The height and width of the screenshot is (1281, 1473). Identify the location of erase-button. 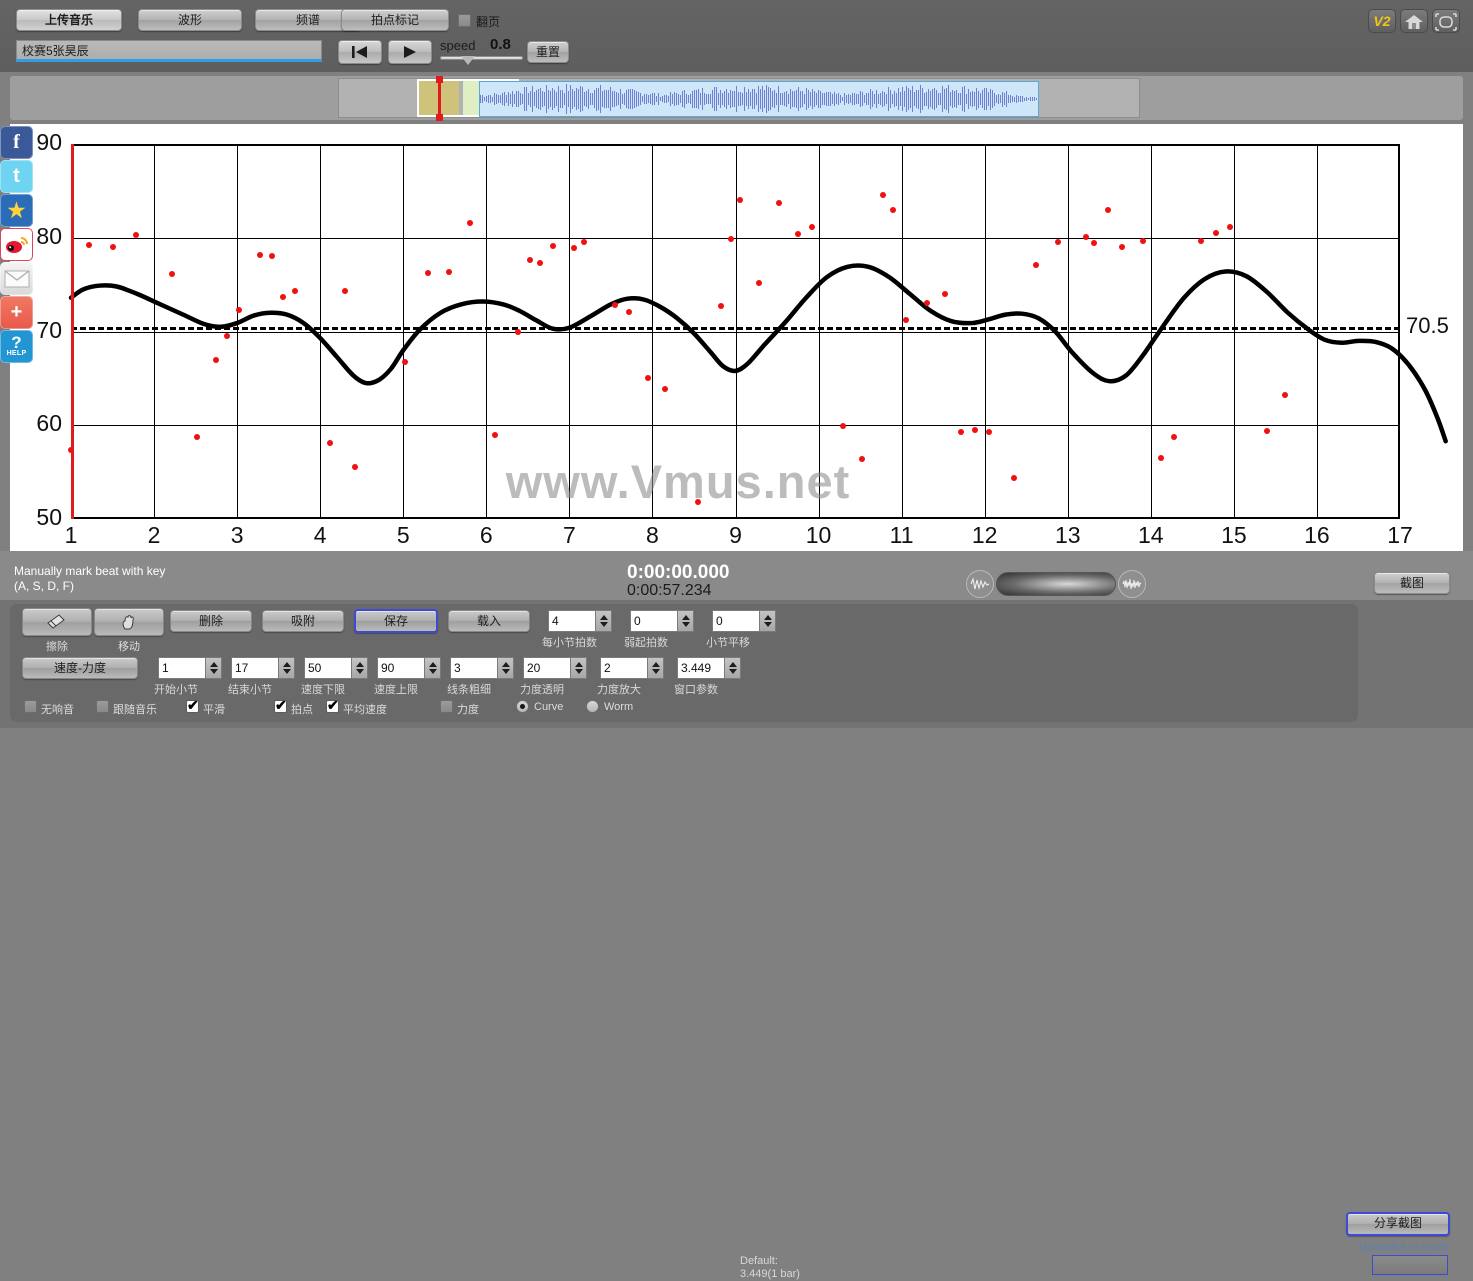
(57, 622).